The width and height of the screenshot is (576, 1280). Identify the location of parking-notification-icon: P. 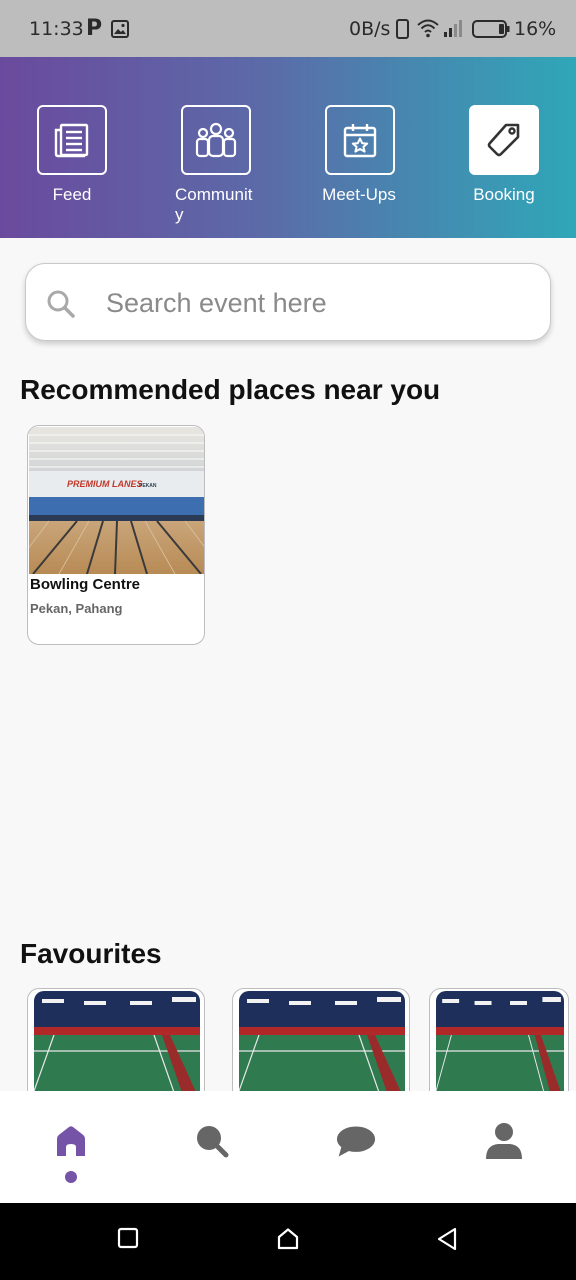
(94, 28).